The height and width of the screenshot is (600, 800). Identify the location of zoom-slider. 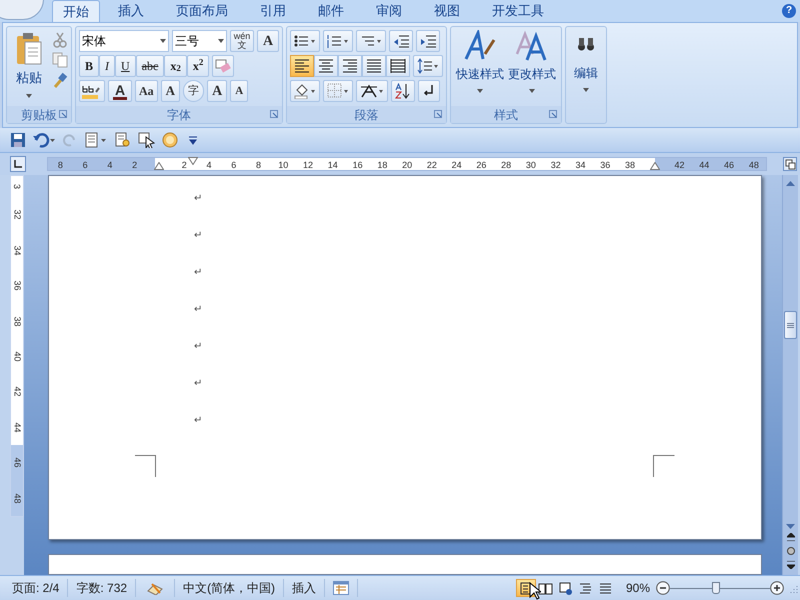
(720, 588).